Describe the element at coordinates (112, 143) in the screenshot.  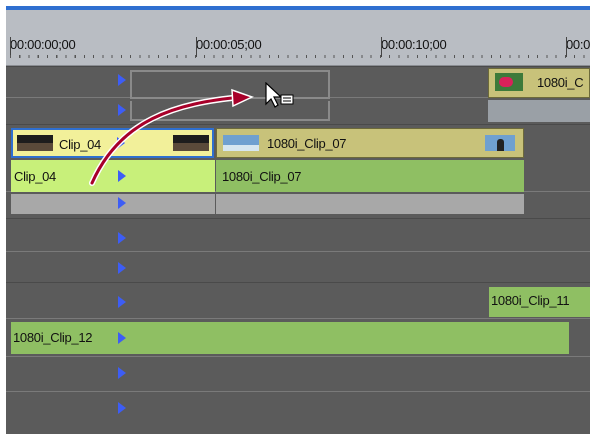
I see `clip04-video: Clip_04` at that location.